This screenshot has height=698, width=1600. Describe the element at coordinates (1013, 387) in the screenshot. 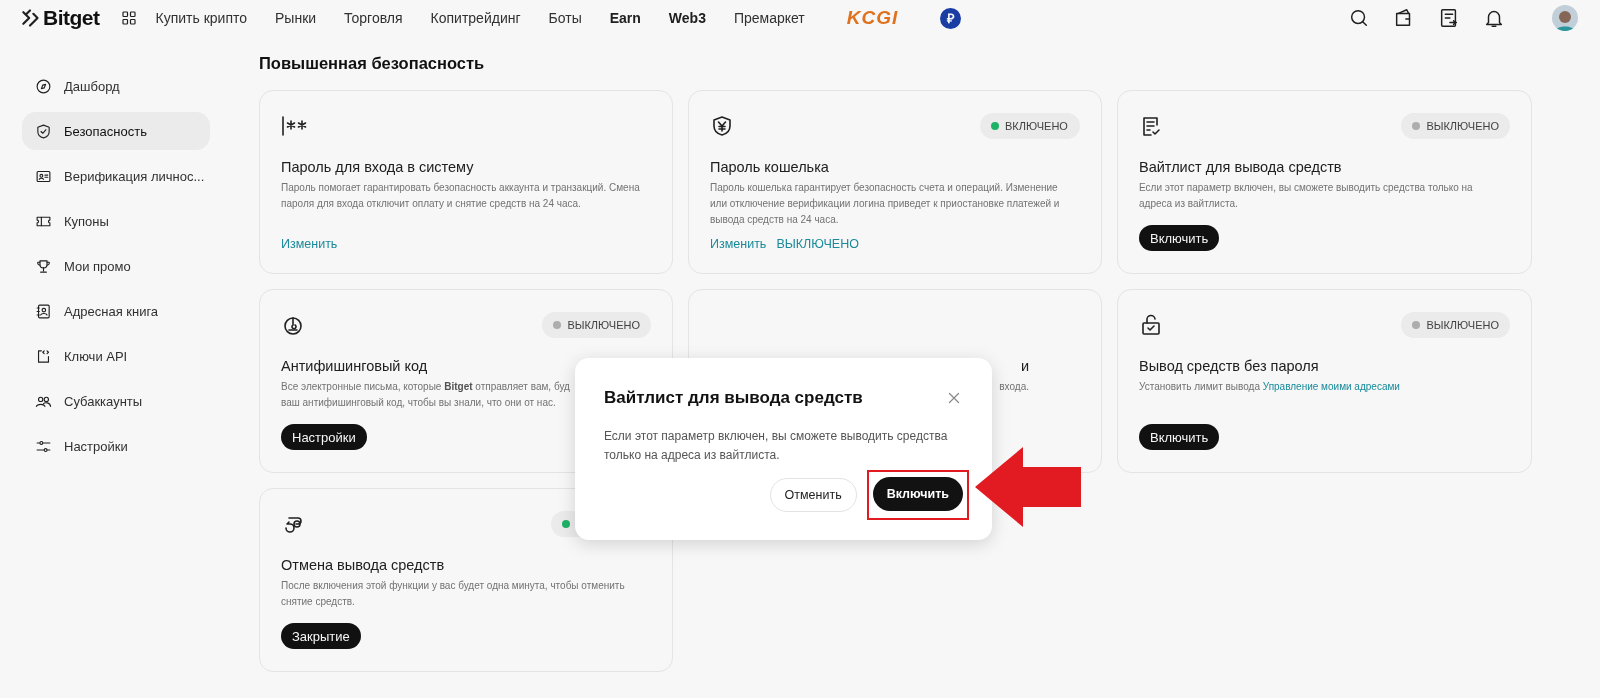

I see `card-description: входа.` at that location.